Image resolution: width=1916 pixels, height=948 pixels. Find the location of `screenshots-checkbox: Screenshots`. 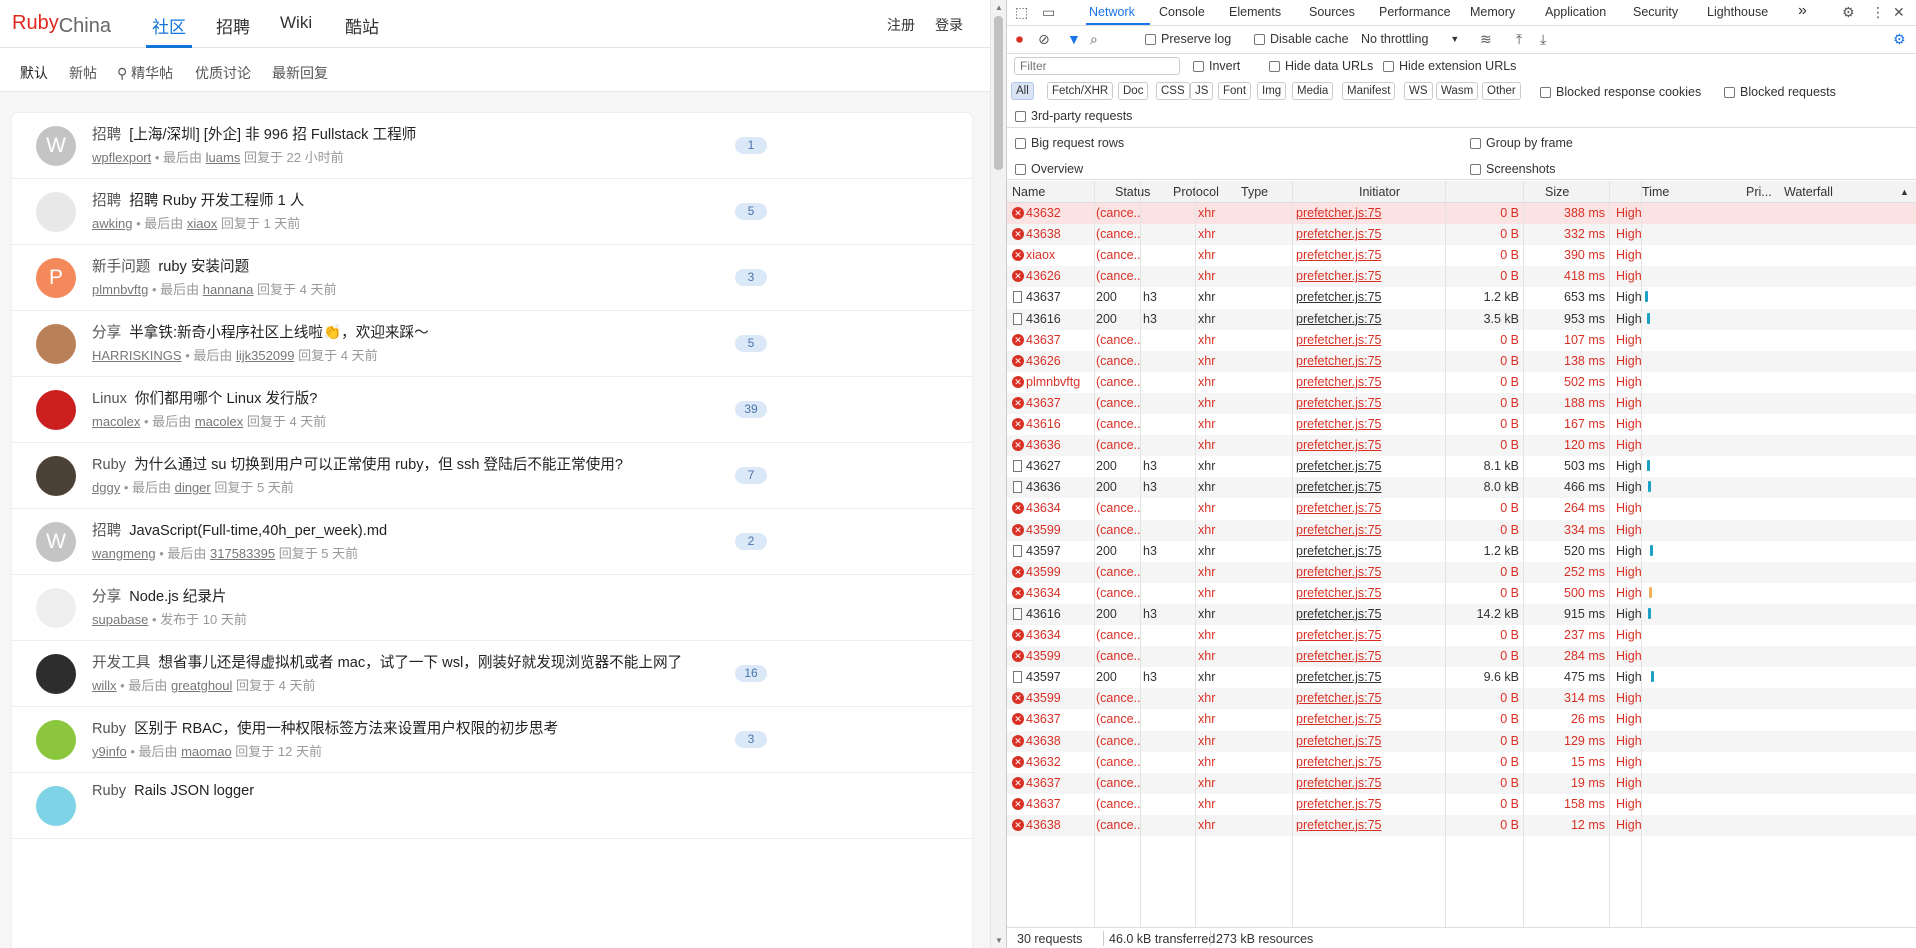

screenshots-checkbox: Screenshots is located at coordinates (1512, 169).